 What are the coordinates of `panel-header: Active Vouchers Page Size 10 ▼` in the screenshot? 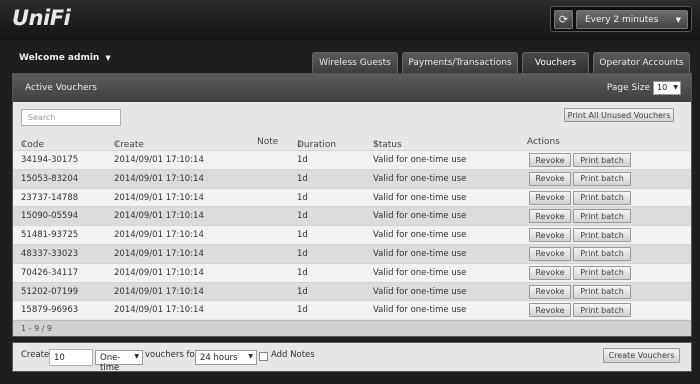 It's located at (352, 88).